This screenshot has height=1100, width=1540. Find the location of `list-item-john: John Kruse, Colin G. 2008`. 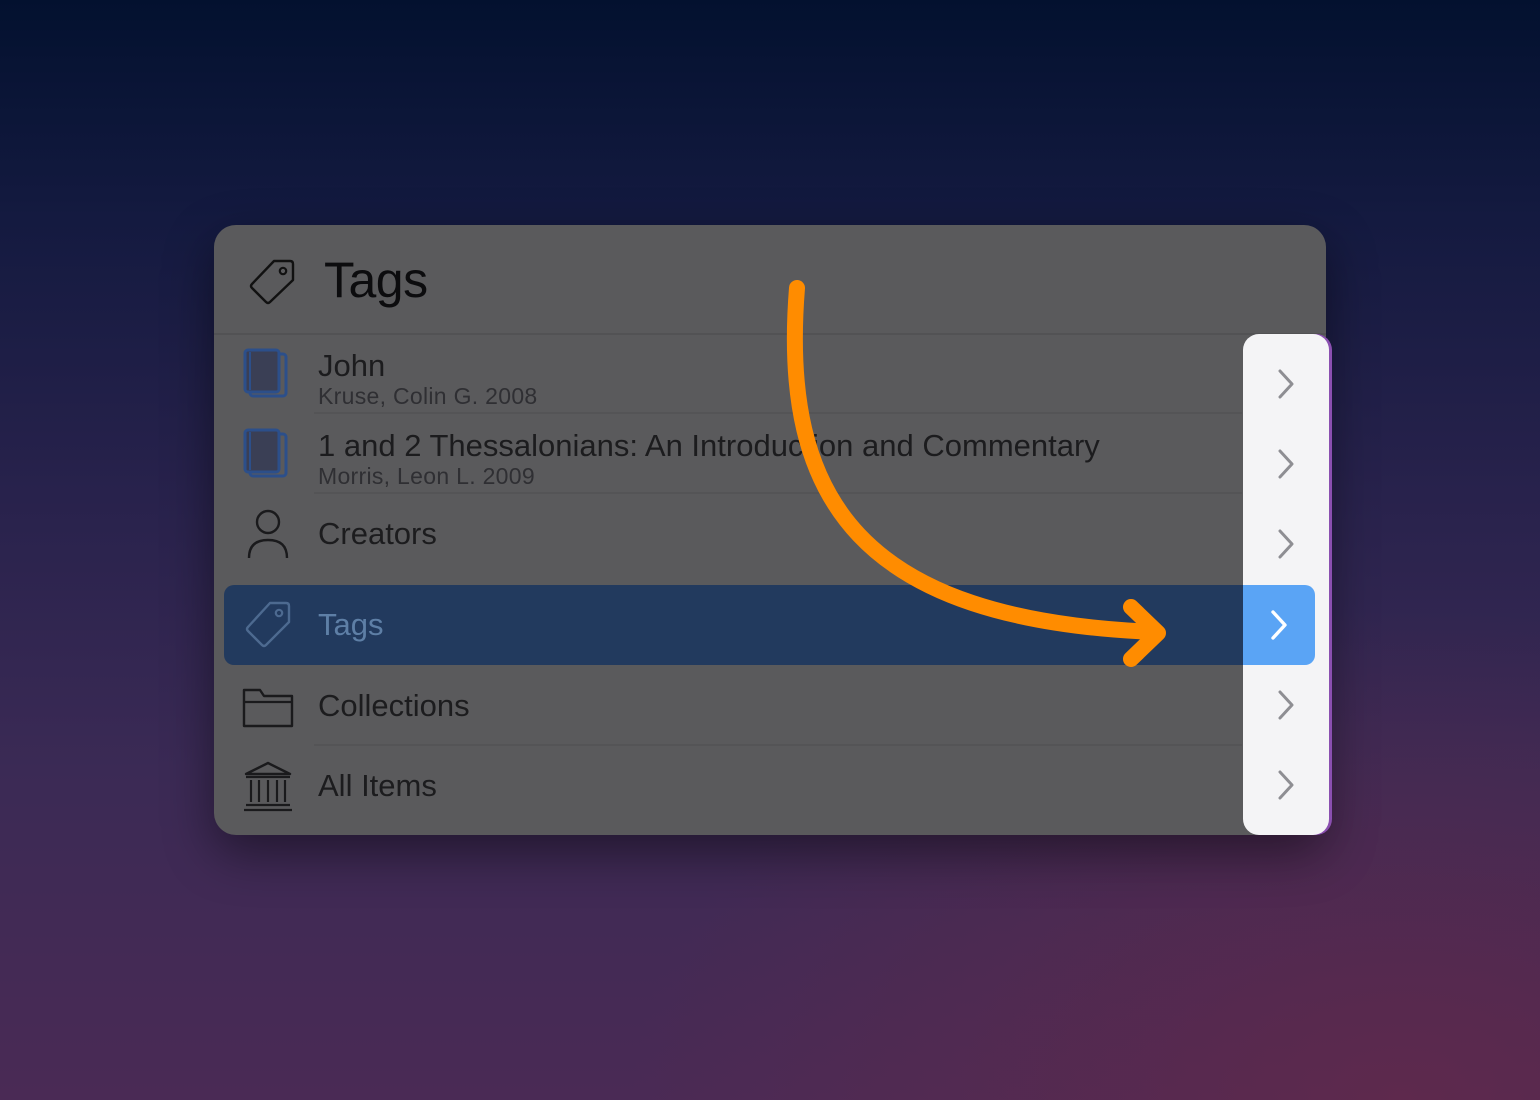

list-item-john: John Kruse, Colin G. 2008 is located at coordinates (728, 374).